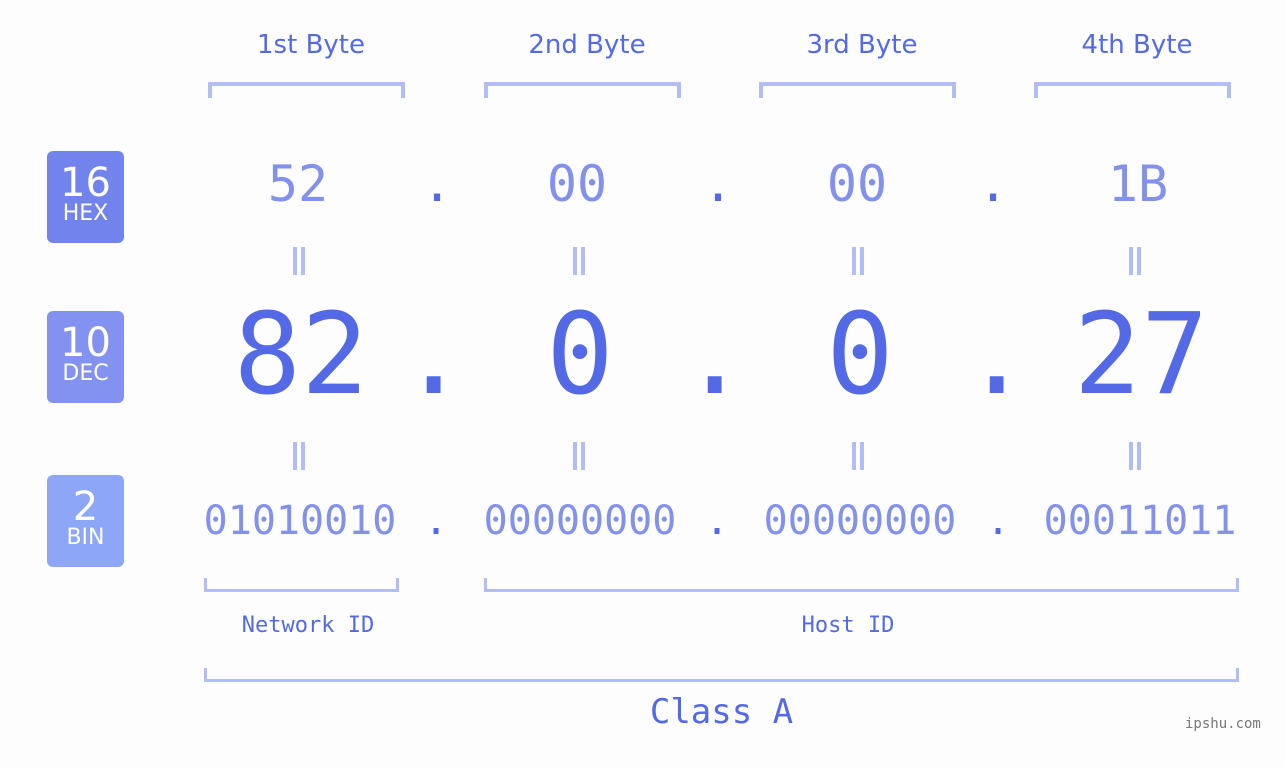  Describe the element at coordinates (1137, 45) in the screenshot. I see `byte-header-4: 4th Byte` at that location.